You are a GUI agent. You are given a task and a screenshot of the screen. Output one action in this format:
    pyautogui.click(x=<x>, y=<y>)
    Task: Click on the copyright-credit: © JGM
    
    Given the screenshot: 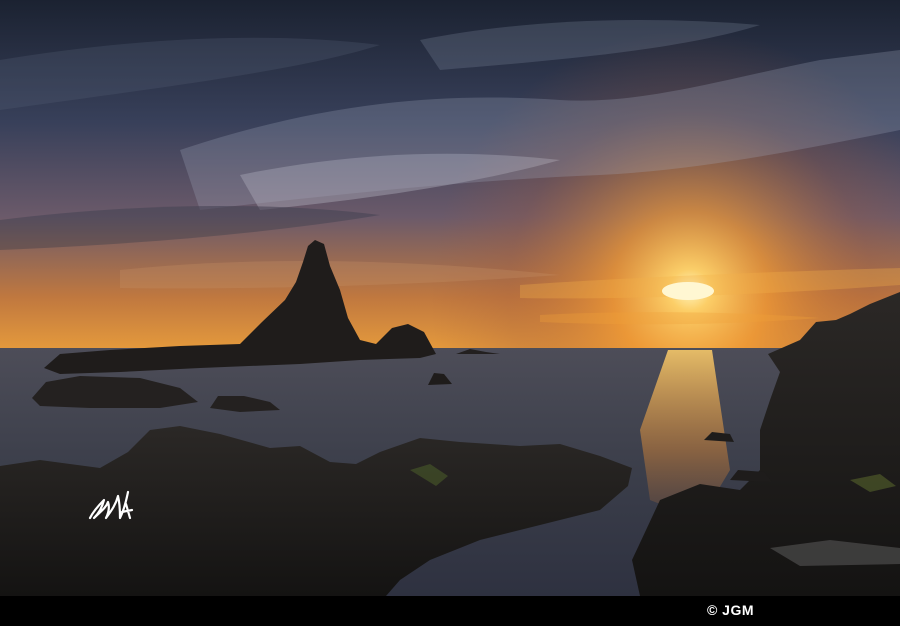 What is the action you would take?
    pyautogui.click(x=730, y=610)
    